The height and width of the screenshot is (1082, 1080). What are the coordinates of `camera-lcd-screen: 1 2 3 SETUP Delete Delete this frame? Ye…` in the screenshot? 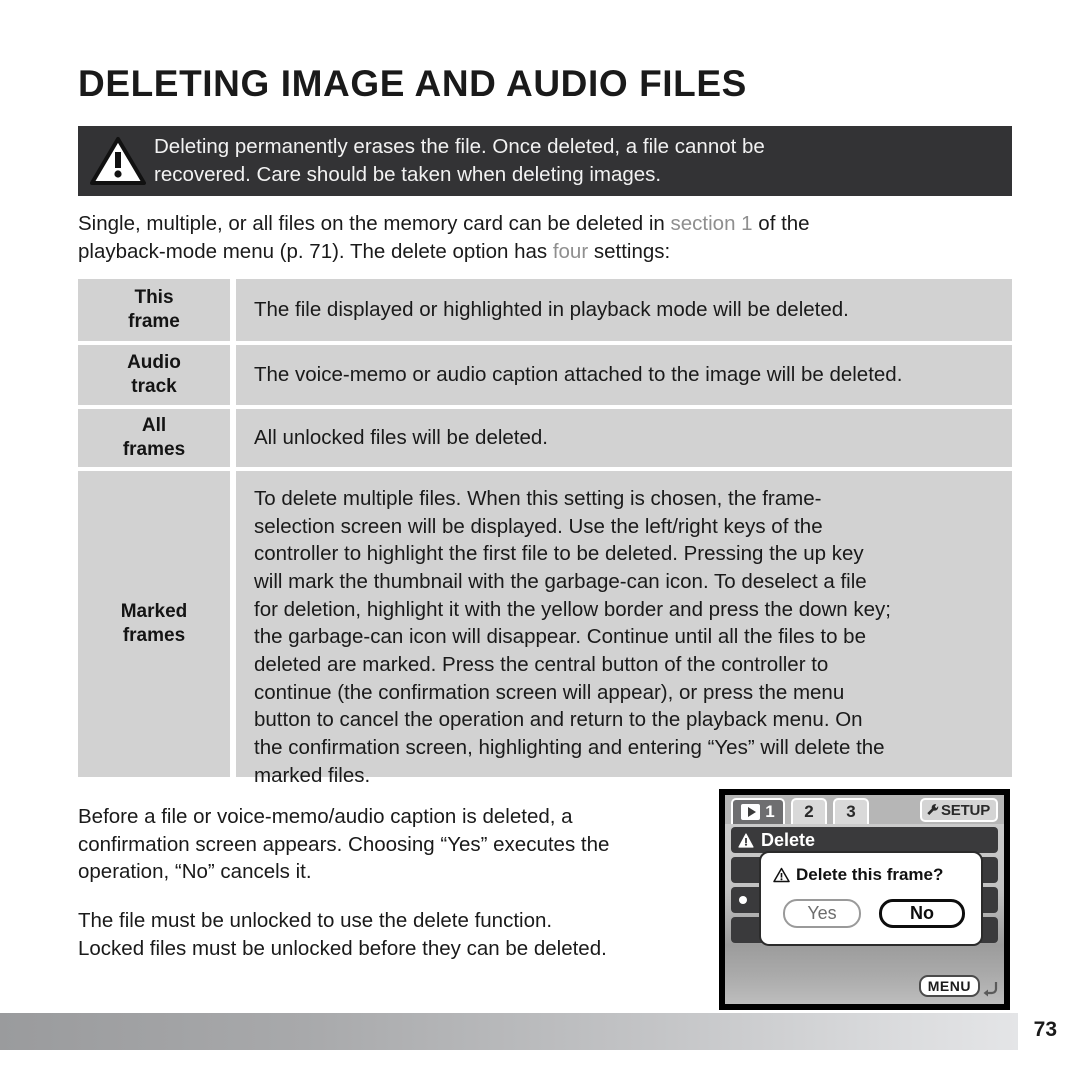 It's located at (864, 899).